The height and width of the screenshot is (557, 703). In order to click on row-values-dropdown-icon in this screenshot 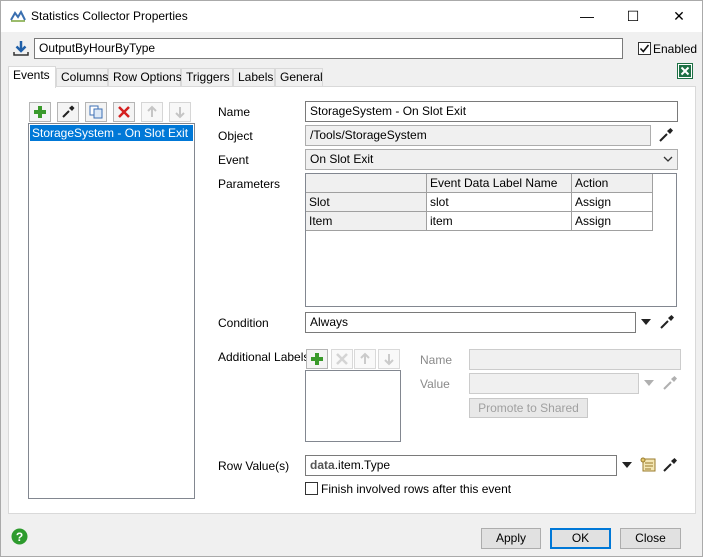, I will do `click(627, 465)`.